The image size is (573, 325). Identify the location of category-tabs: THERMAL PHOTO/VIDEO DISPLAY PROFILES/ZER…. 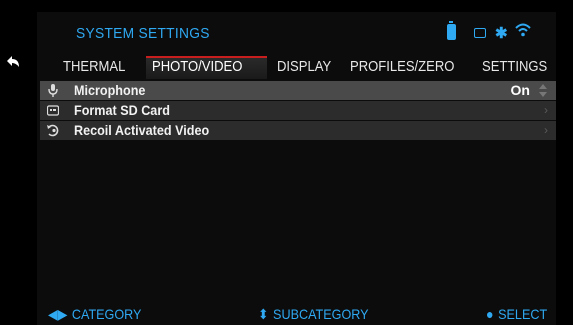
(298, 67).